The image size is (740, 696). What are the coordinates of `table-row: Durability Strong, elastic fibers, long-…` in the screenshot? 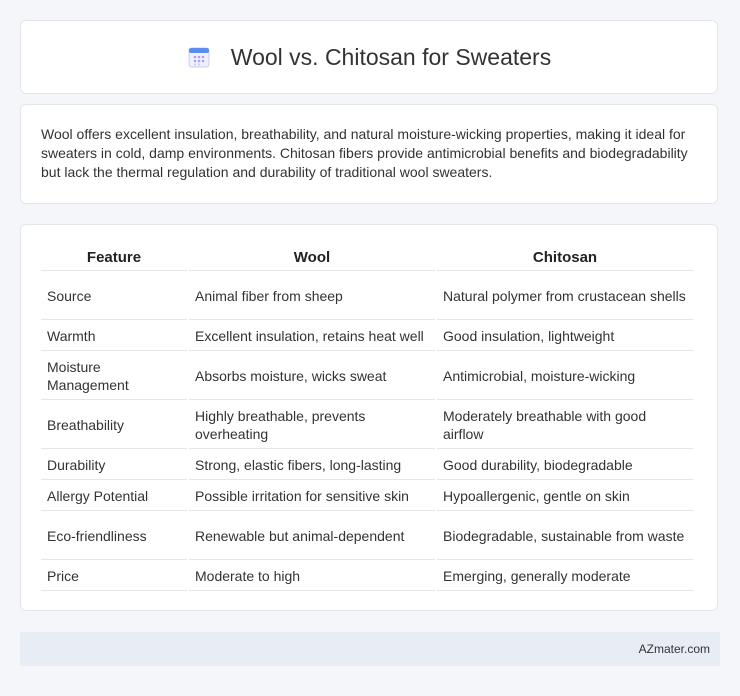 It's located at (367, 465).